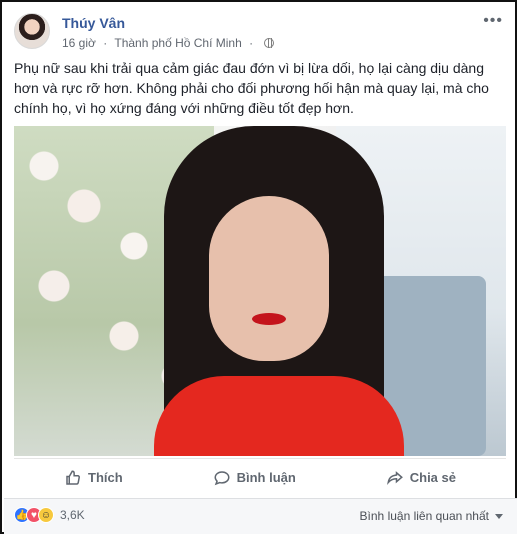 The width and height of the screenshot is (517, 534). Describe the element at coordinates (73, 477) in the screenshot. I see `thumbs-up-icon` at that location.